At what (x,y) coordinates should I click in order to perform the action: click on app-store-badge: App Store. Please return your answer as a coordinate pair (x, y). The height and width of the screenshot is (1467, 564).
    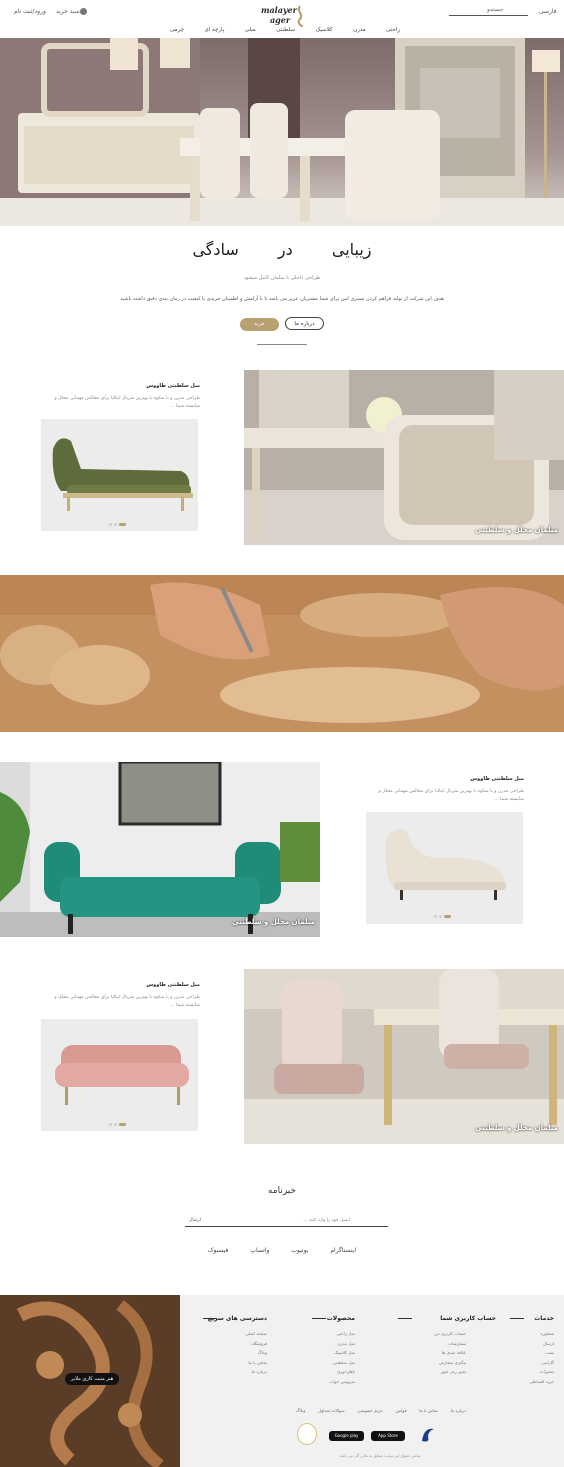
    Looking at the image, I should click on (388, 1436).